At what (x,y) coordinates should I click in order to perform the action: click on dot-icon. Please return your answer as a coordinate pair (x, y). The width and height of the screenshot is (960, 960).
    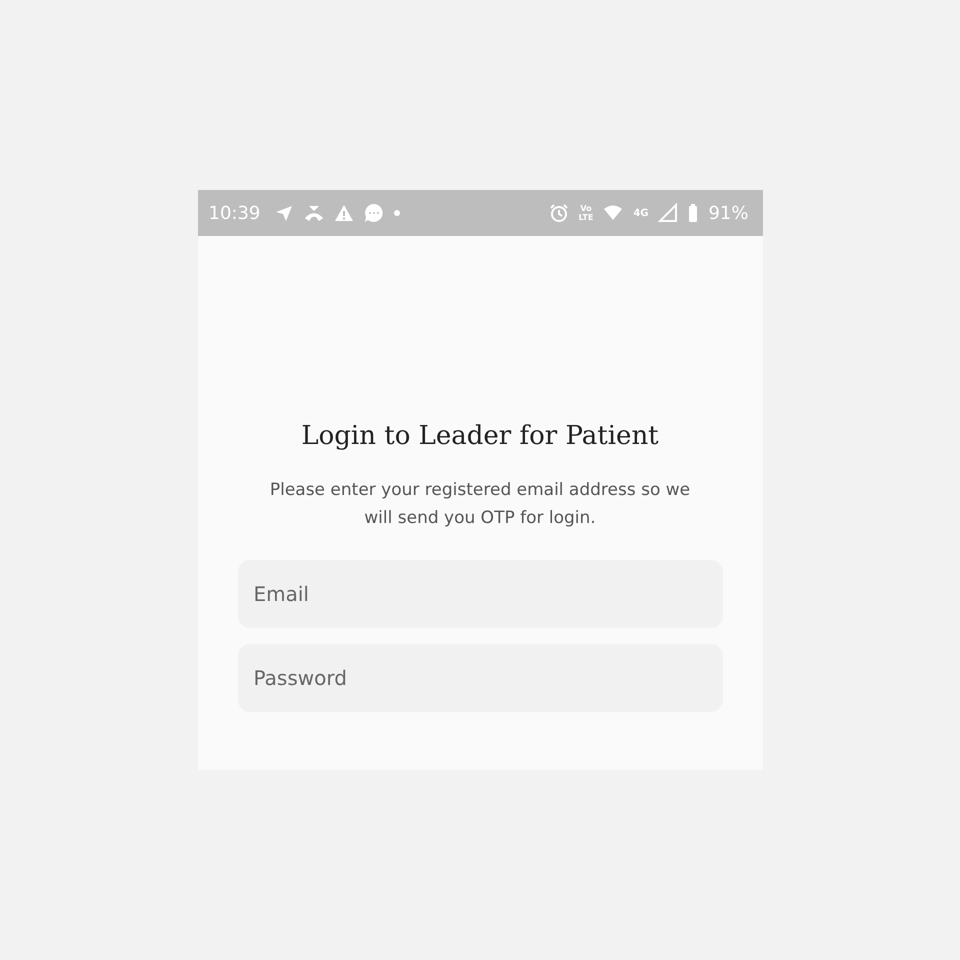
    Looking at the image, I should click on (397, 213).